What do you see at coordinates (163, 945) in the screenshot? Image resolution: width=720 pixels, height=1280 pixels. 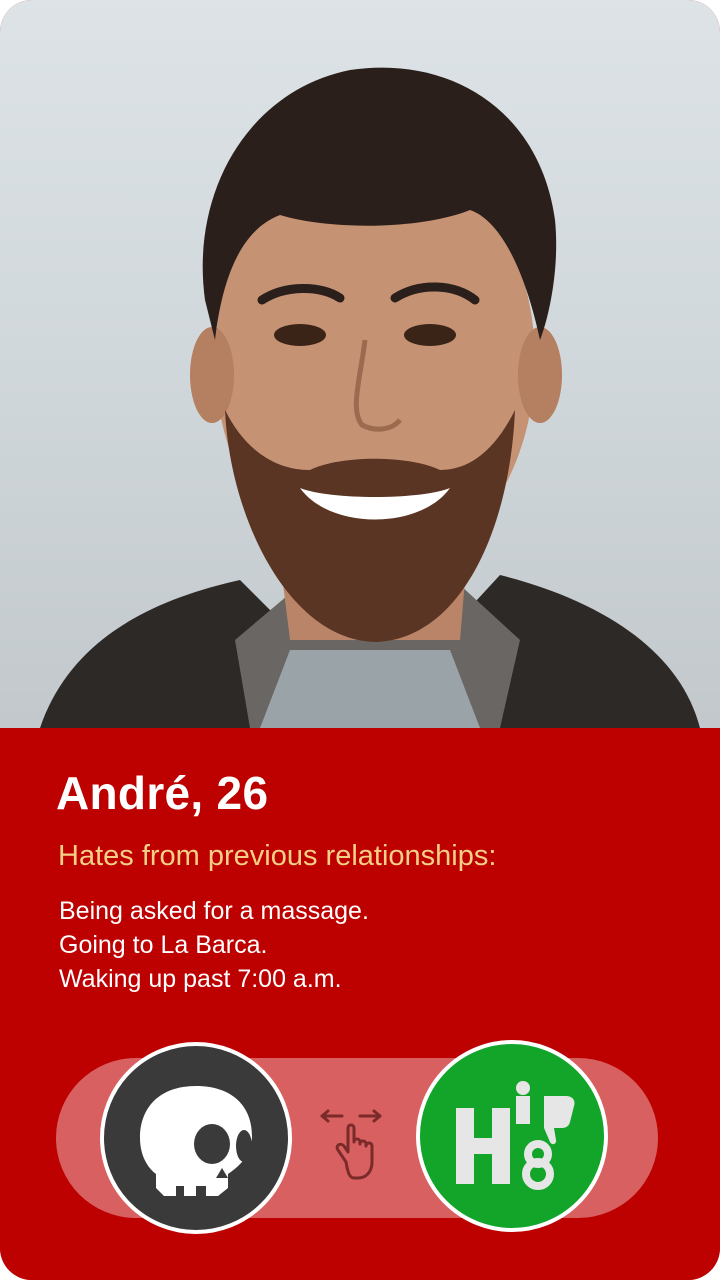 I see `hate-item: Going to La Barca.` at bounding box center [163, 945].